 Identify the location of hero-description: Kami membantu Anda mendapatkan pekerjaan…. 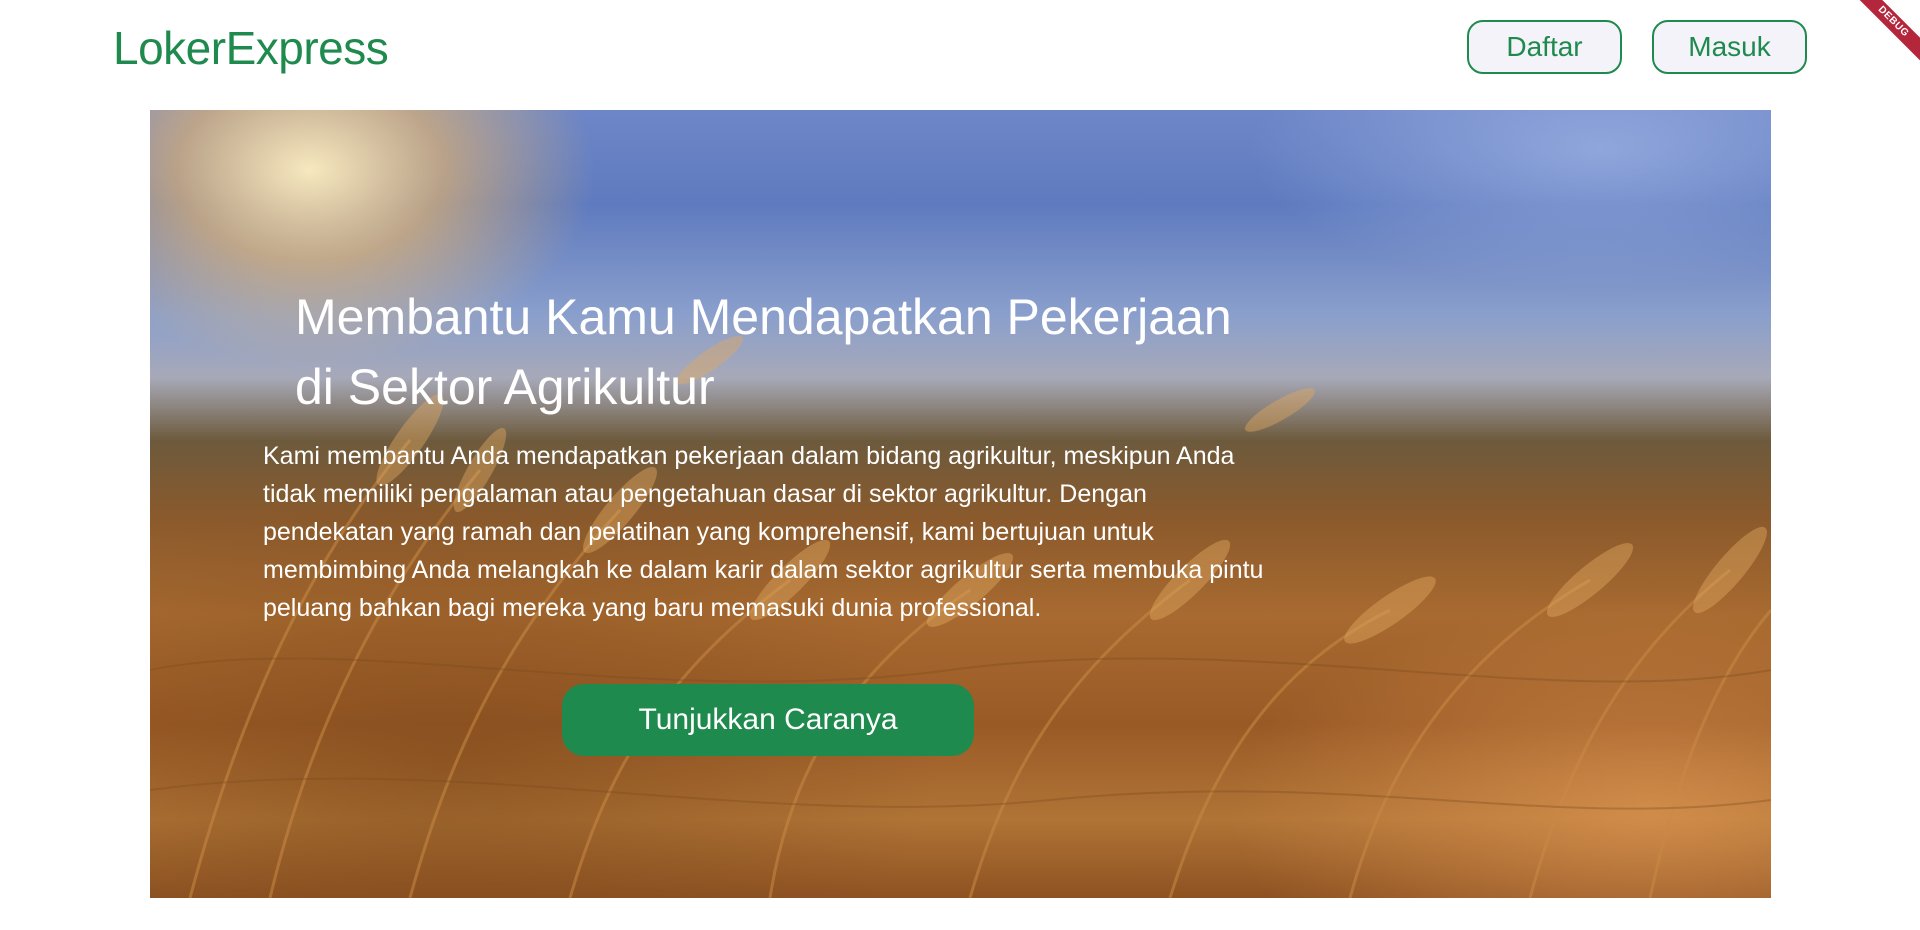
(763, 532).